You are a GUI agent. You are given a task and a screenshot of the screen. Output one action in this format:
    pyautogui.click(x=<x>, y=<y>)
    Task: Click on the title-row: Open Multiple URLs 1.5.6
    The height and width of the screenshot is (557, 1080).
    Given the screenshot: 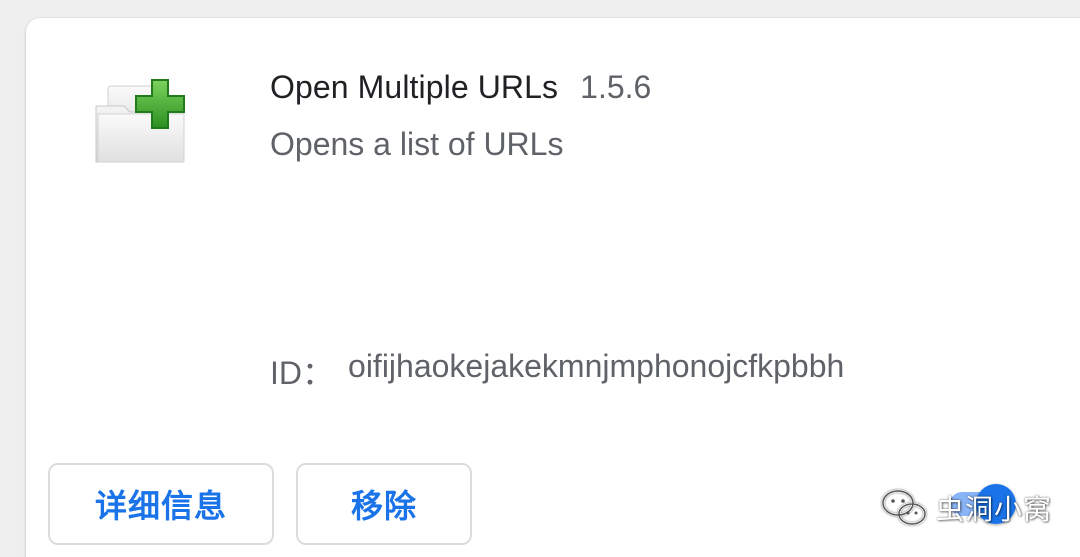 What is the action you would take?
    pyautogui.click(x=460, y=87)
    